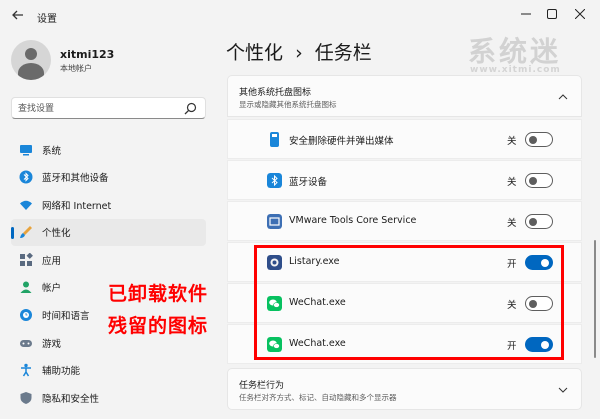 The image size is (600, 419). Describe the element at coordinates (26, 315) in the screenshot. I see `globe-clock-icon` at that location.